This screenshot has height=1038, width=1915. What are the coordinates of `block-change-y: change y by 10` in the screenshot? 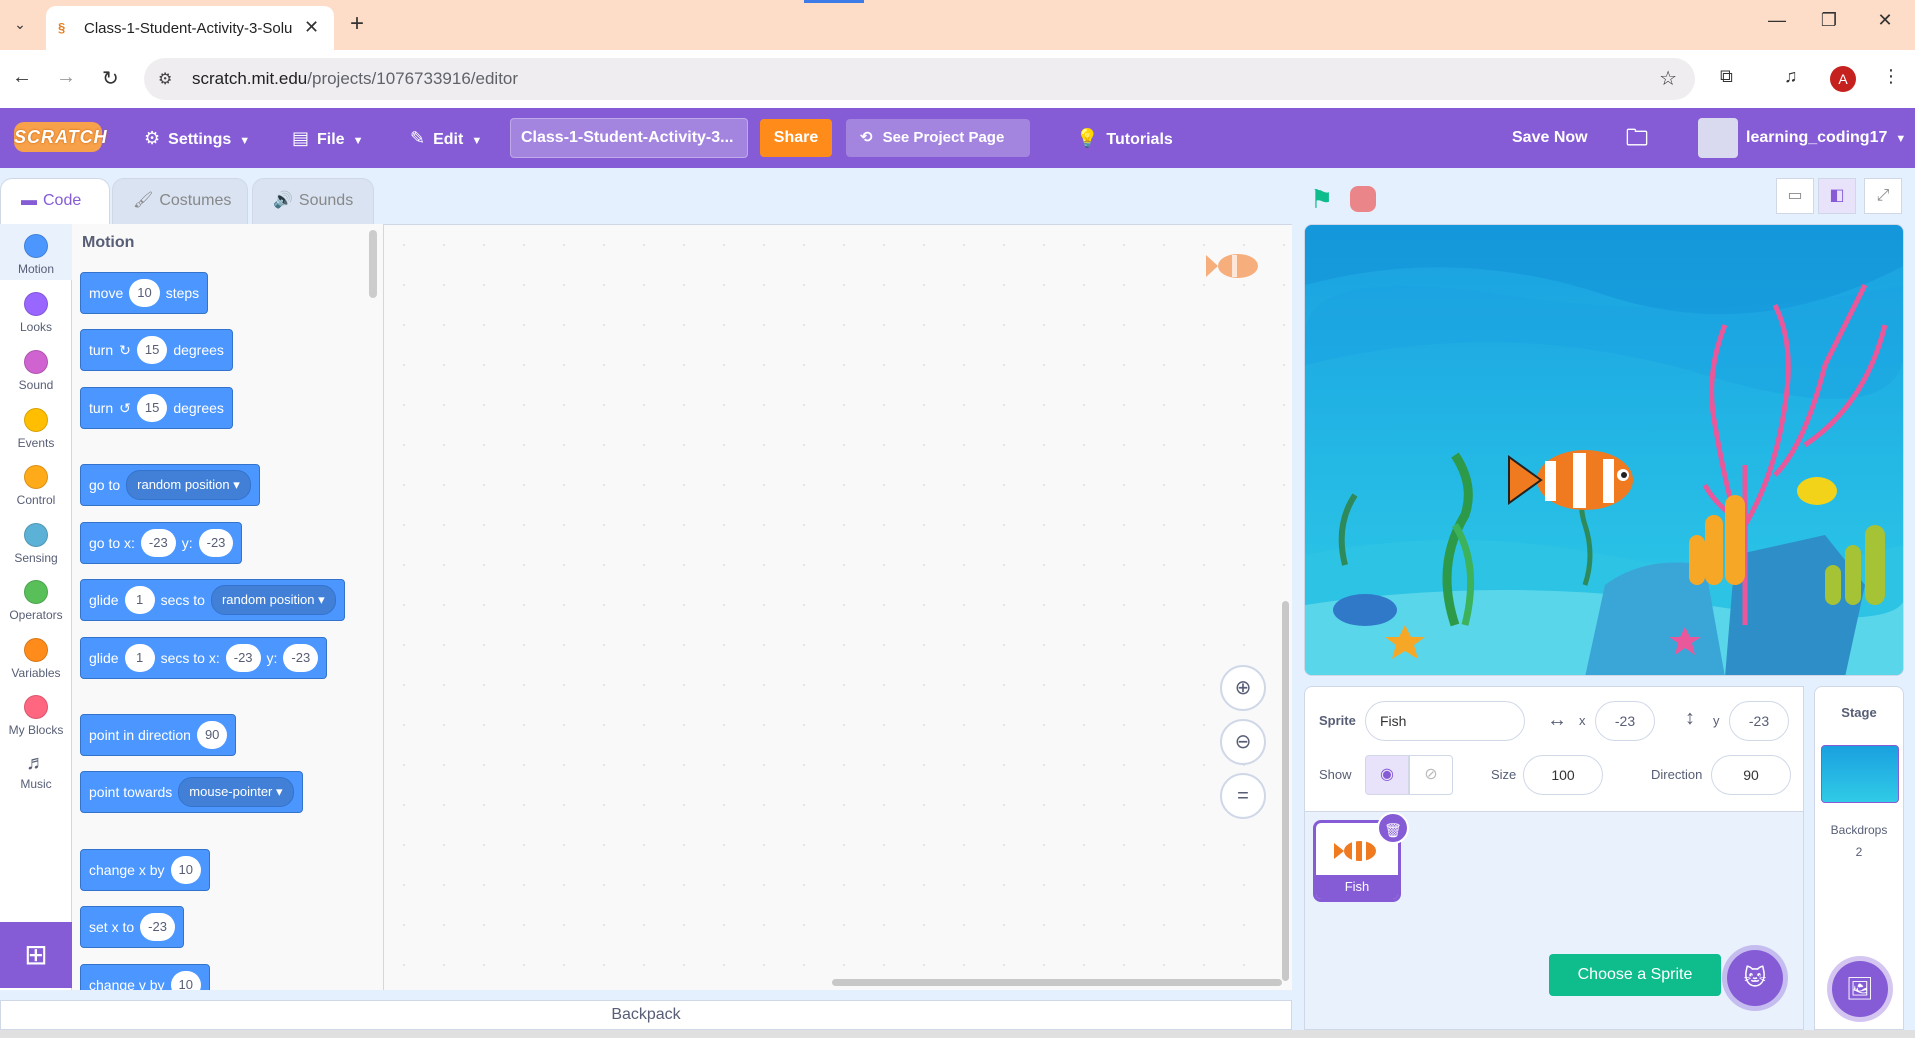 It's located at (145, 977).